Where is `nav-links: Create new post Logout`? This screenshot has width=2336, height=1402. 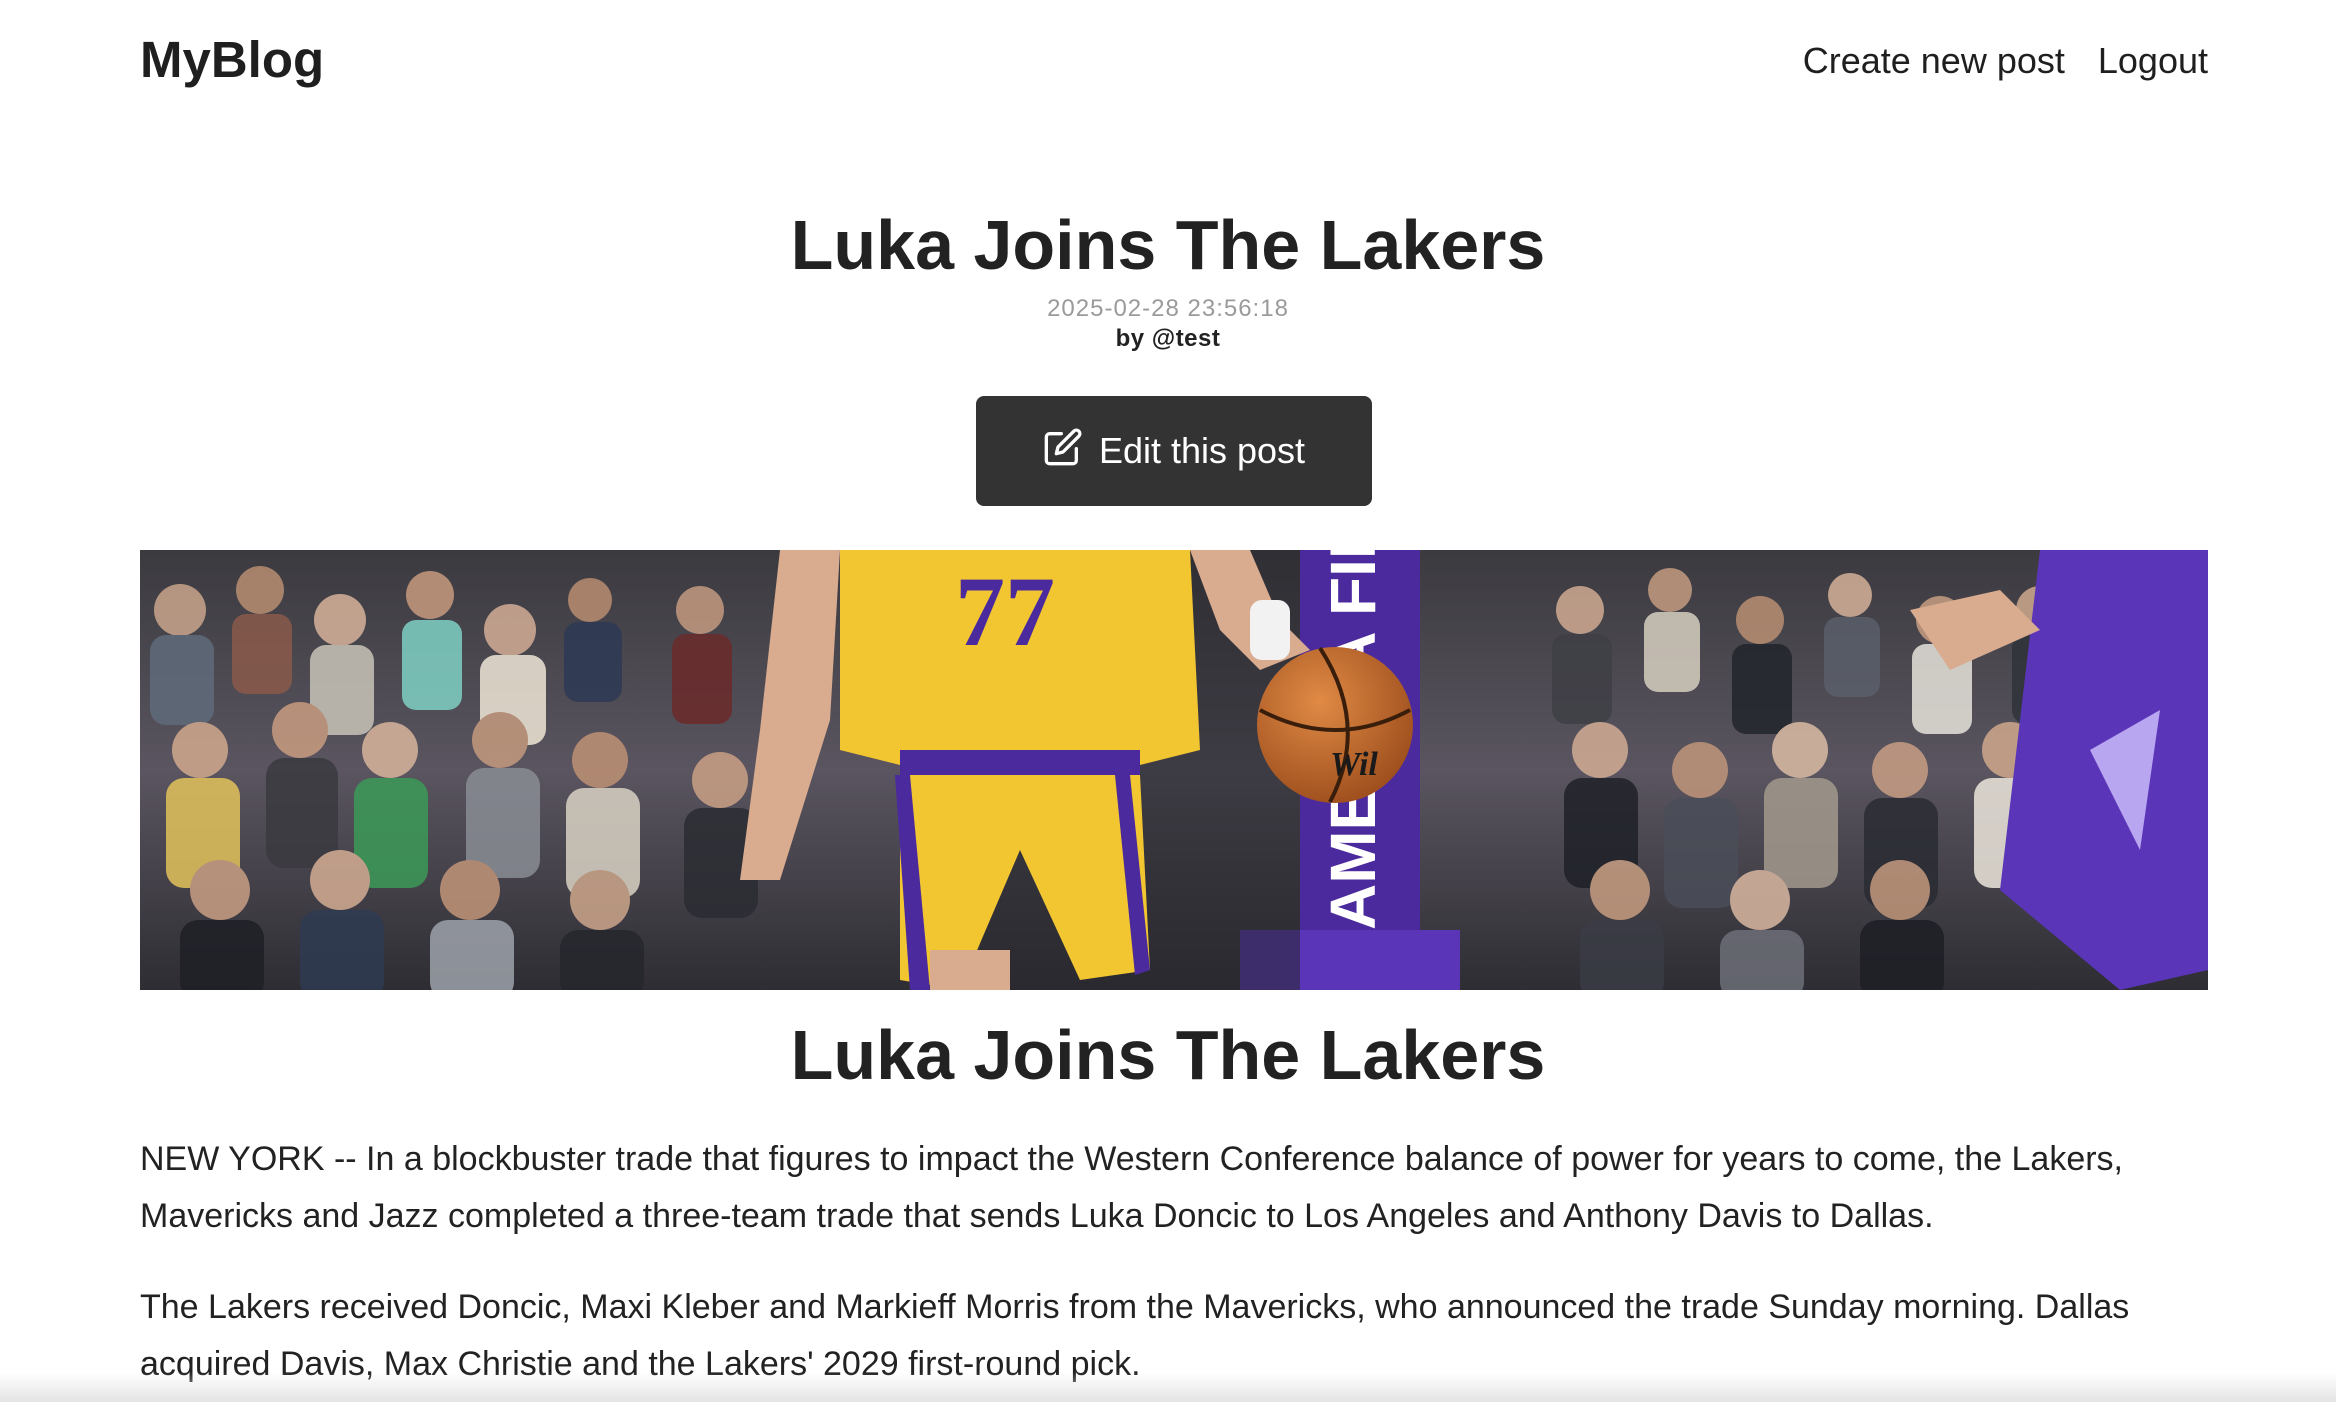 nav-links: Create new post Logout is located at coordinates (2005, 61).